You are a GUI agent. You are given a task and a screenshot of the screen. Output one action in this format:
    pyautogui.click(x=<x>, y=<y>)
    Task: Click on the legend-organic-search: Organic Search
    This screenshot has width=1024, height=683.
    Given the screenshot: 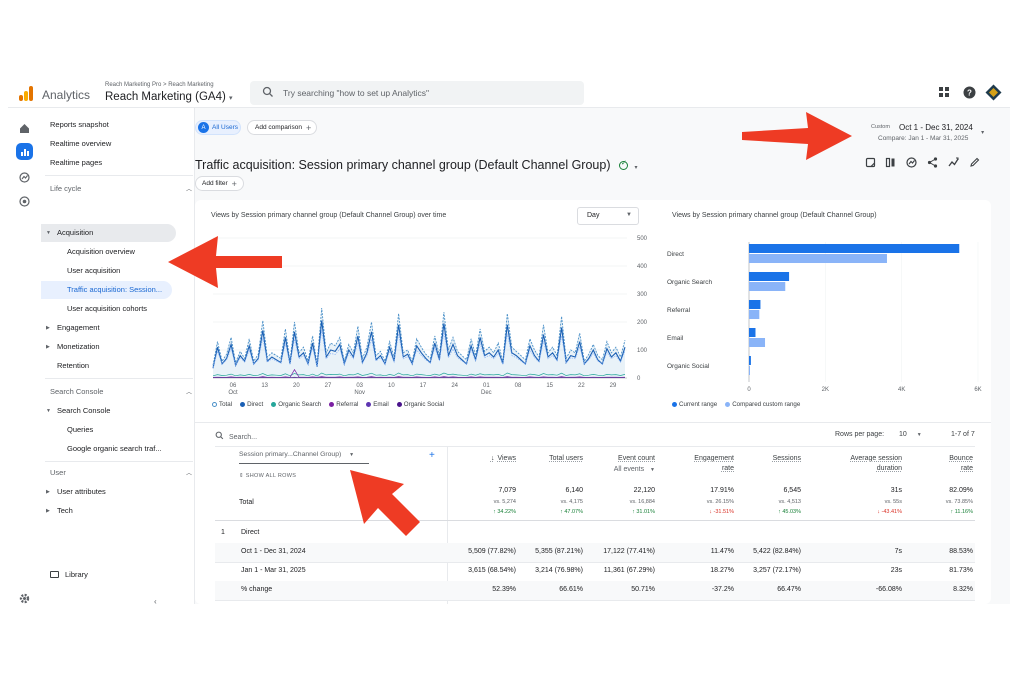 What is the action you would take?
    pyautogui.click(x=296, y=404)
    